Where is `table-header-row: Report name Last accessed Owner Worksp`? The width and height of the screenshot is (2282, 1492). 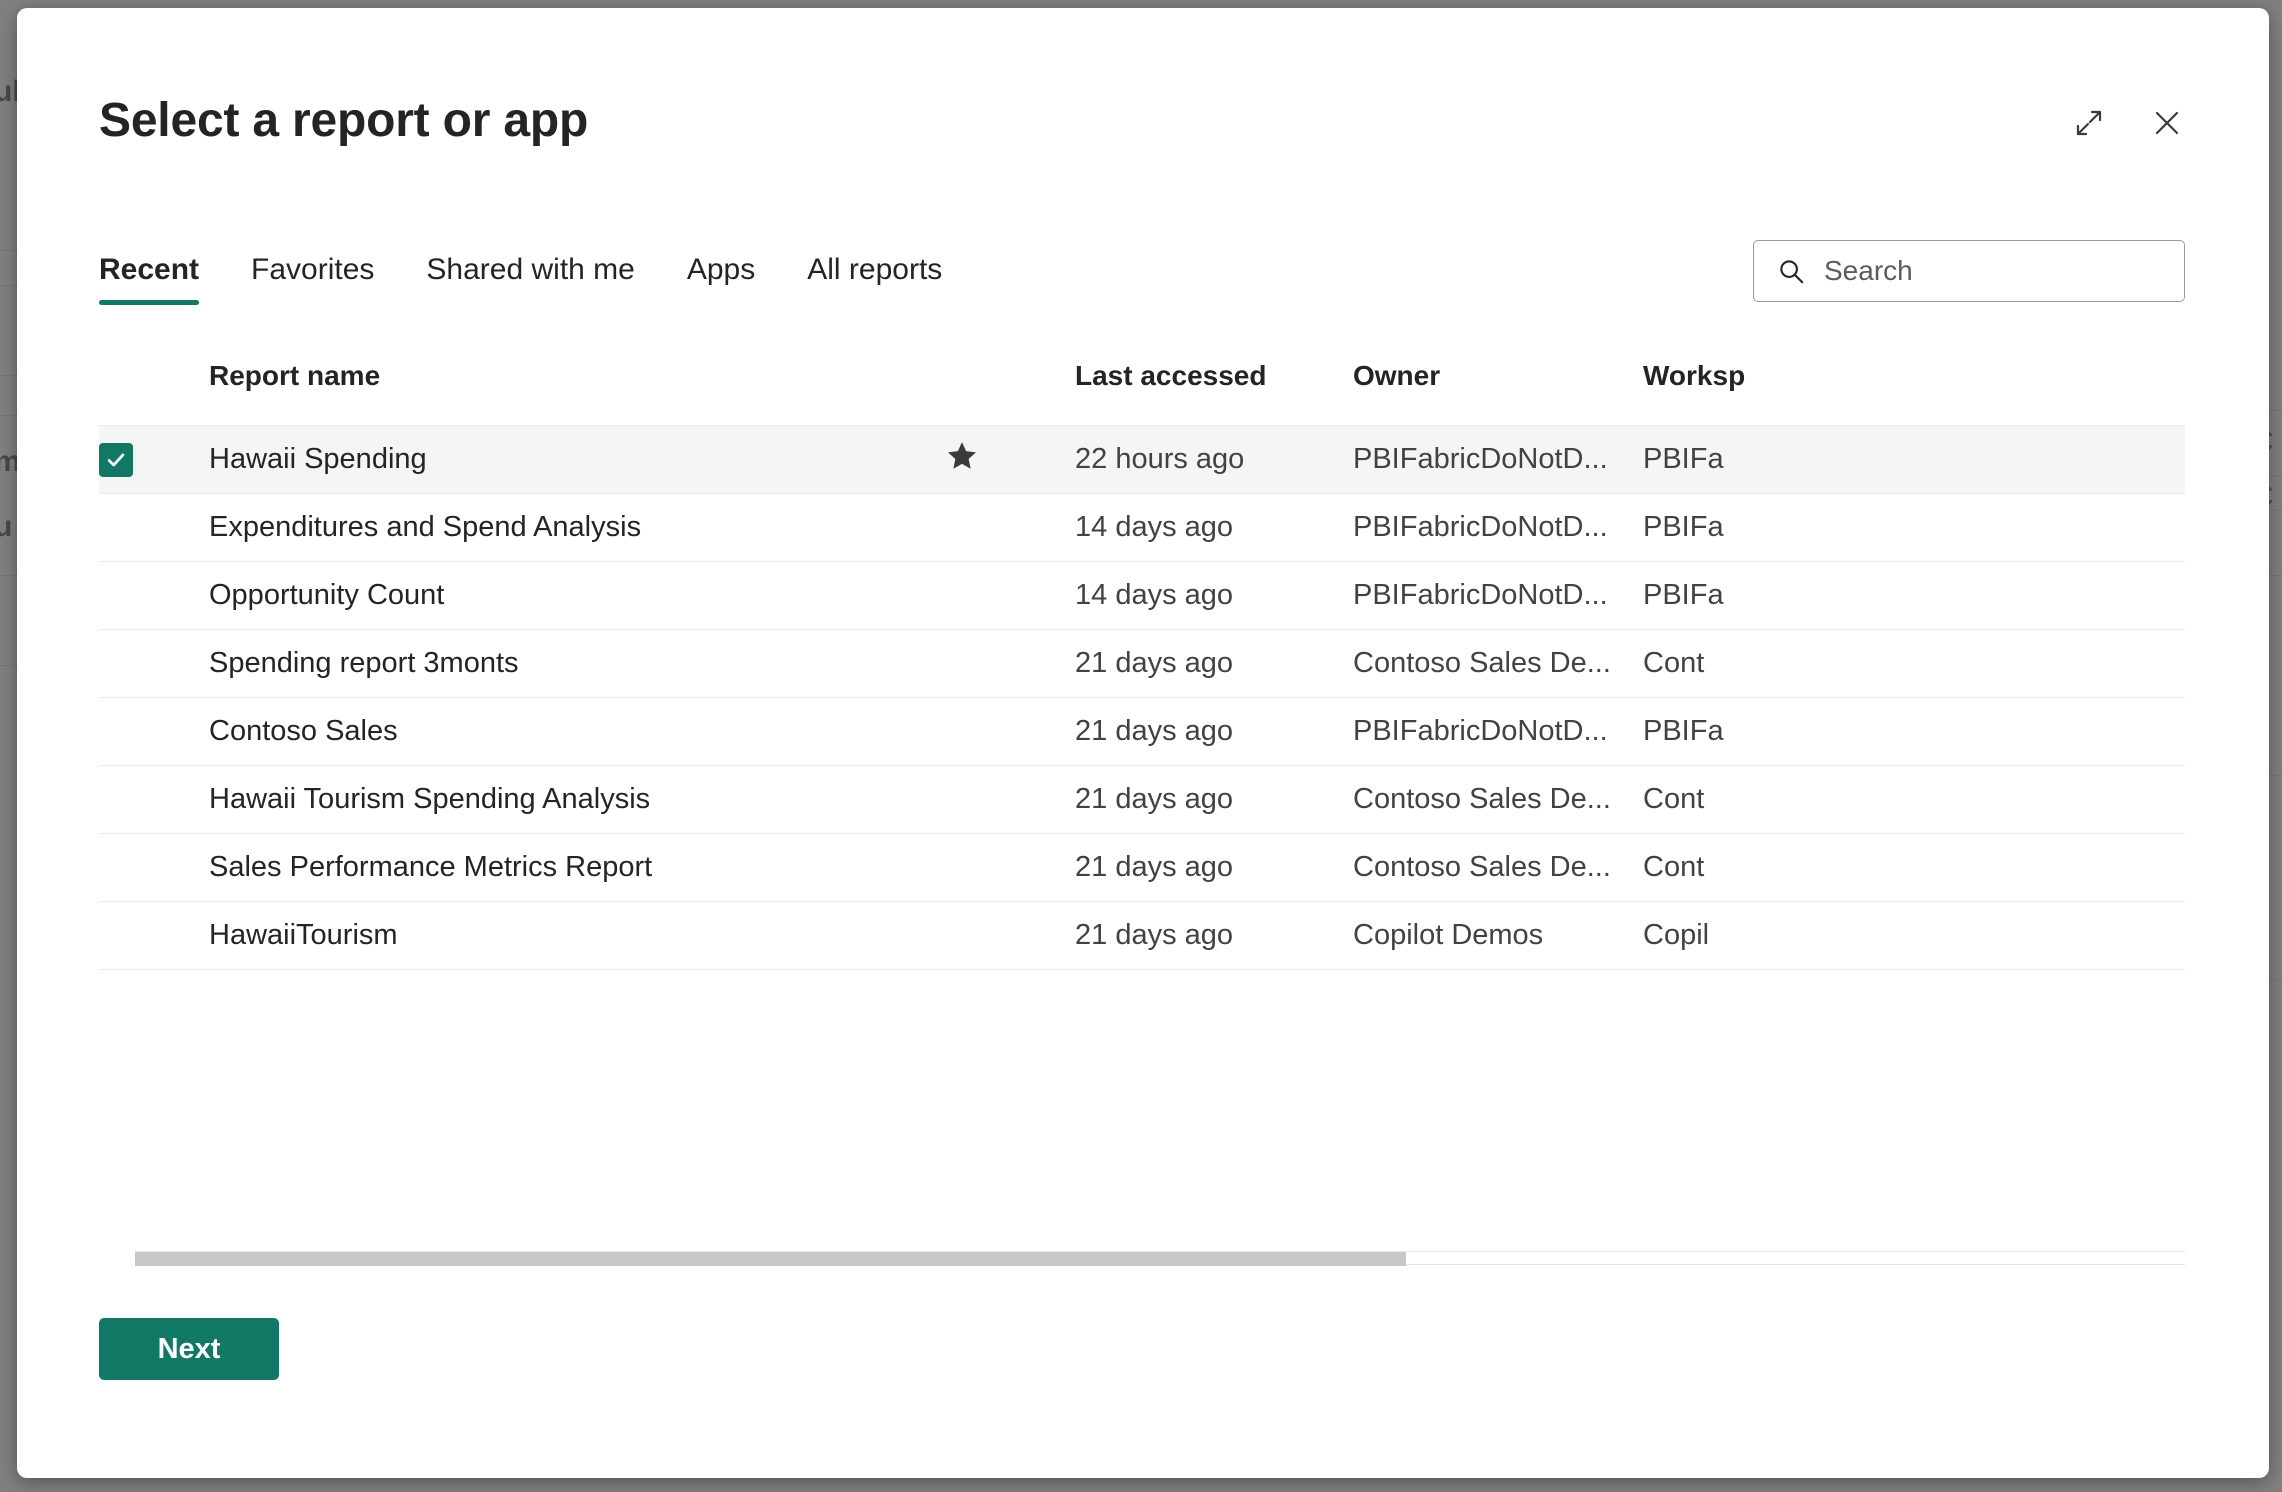
table-header-row: Report name Last accessed Owner Worksp is located at coordinates (1142, 393).